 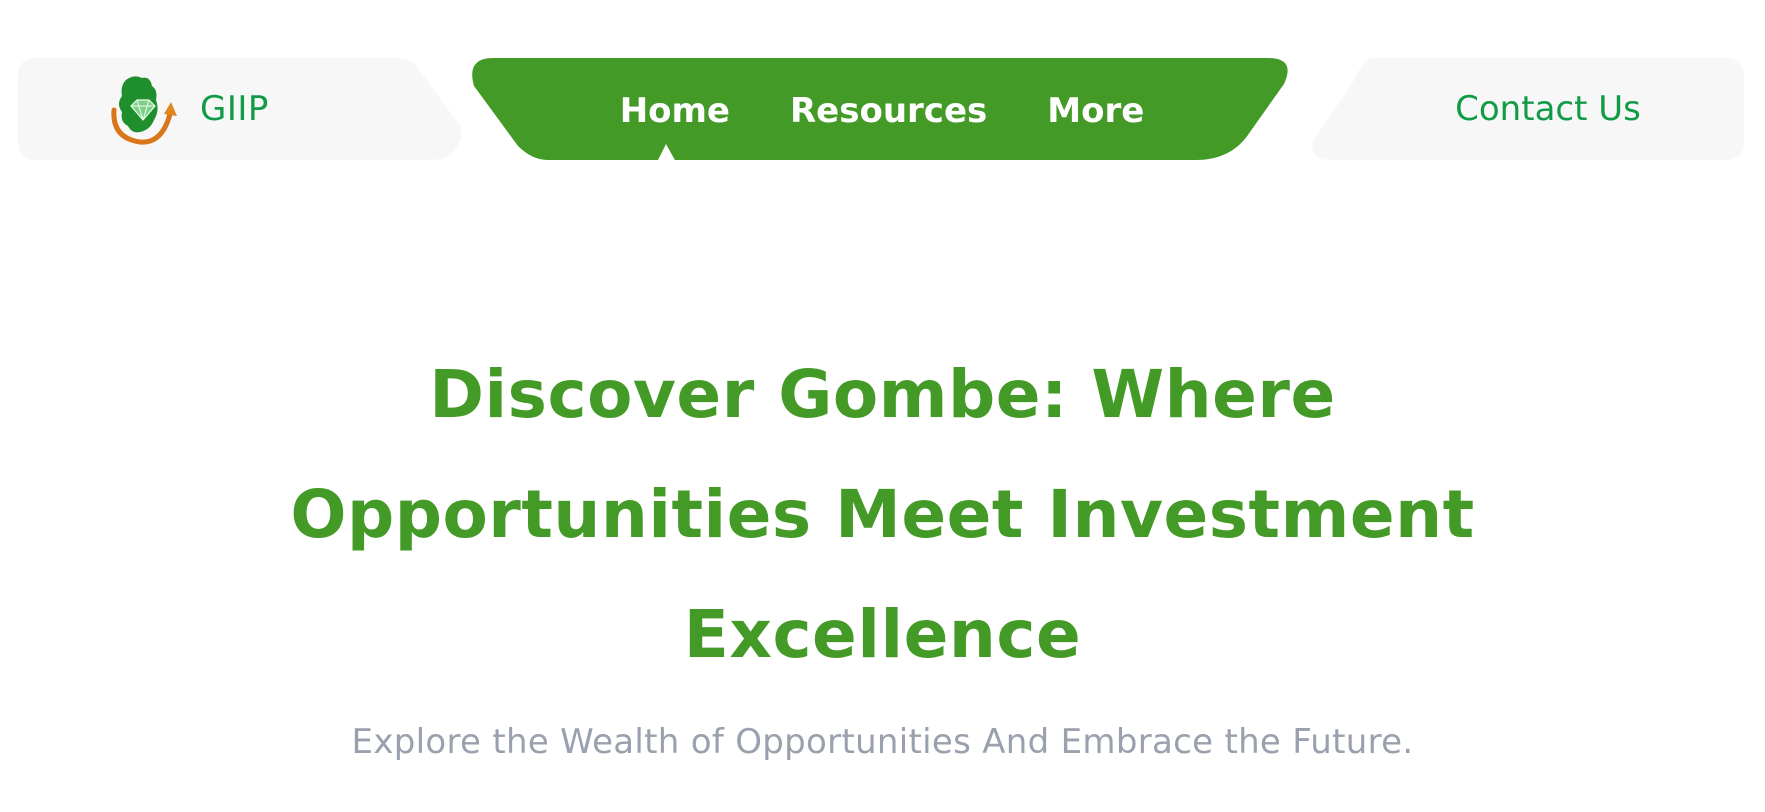 I want to click on contact-us-link: Contact Us, so click(x=1528, y=109).